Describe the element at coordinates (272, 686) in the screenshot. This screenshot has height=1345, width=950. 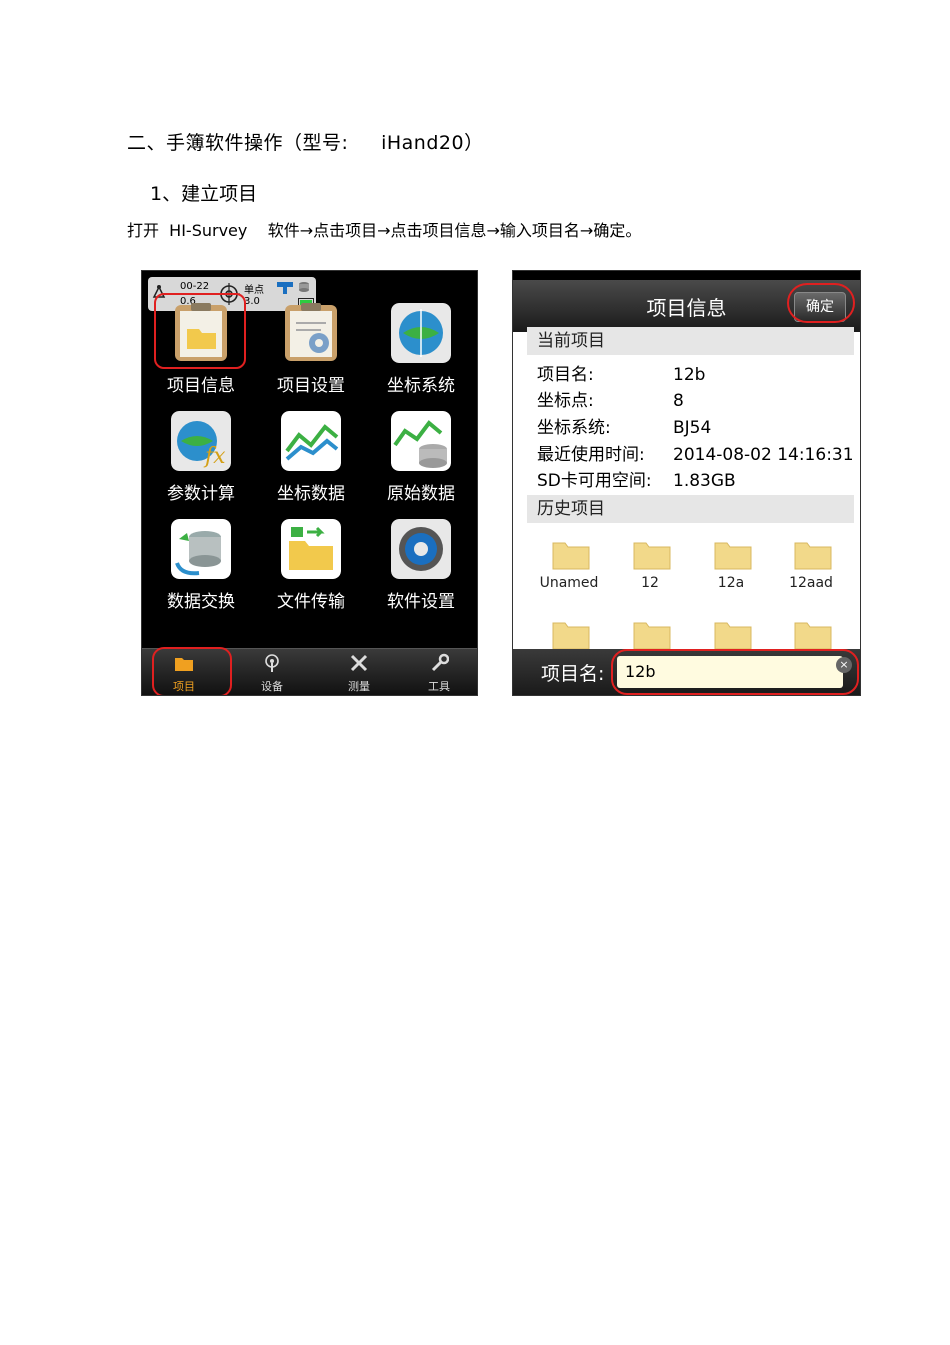
I see `tab-label: 设备` at that location.